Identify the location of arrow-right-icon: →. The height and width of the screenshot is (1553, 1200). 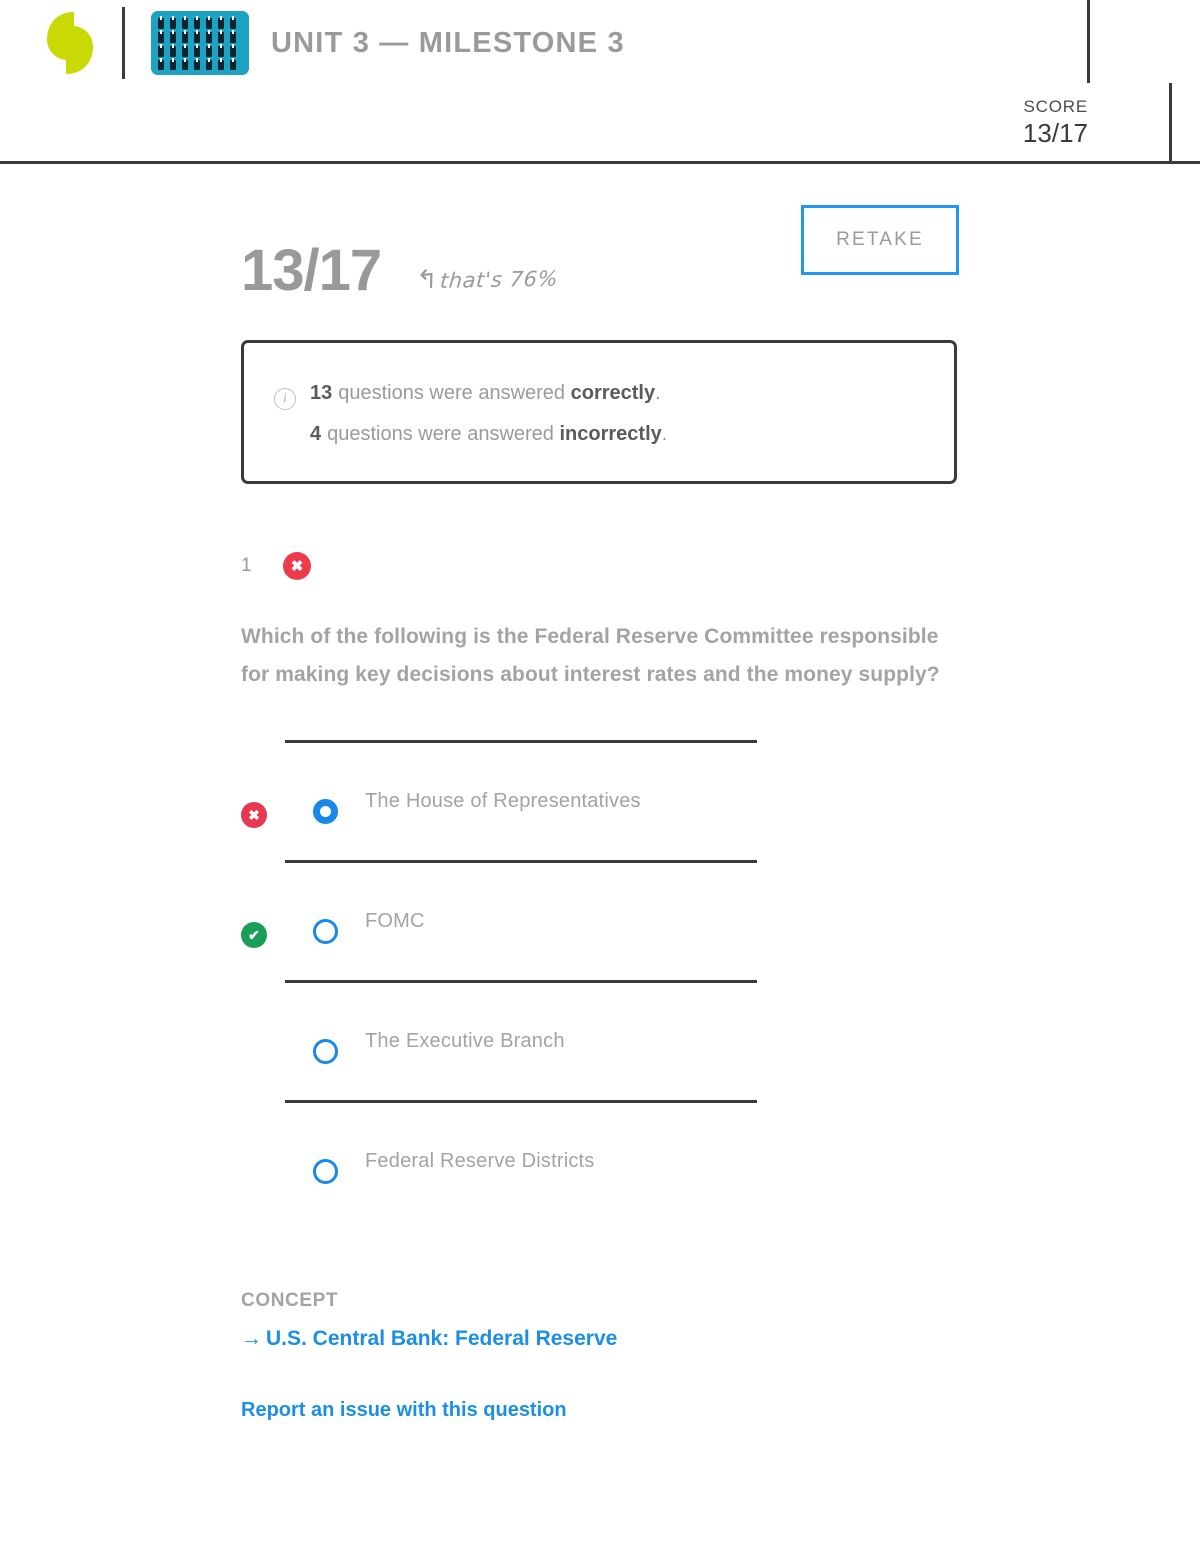
(251, 1338).